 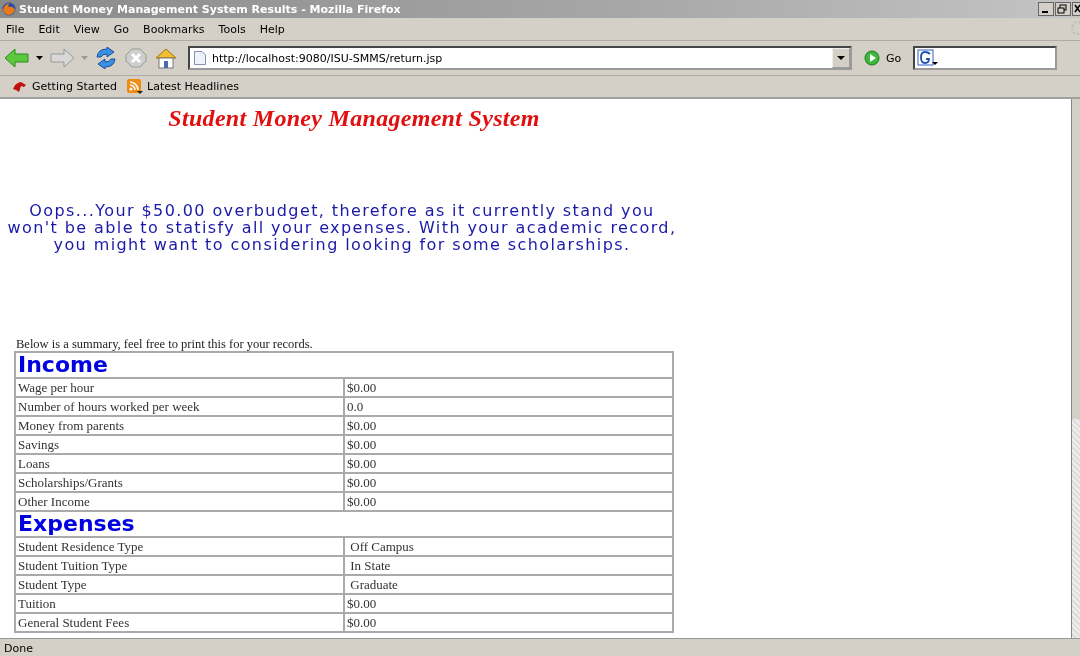 I want to click on menu-item: View, so click(x=86, y=29).